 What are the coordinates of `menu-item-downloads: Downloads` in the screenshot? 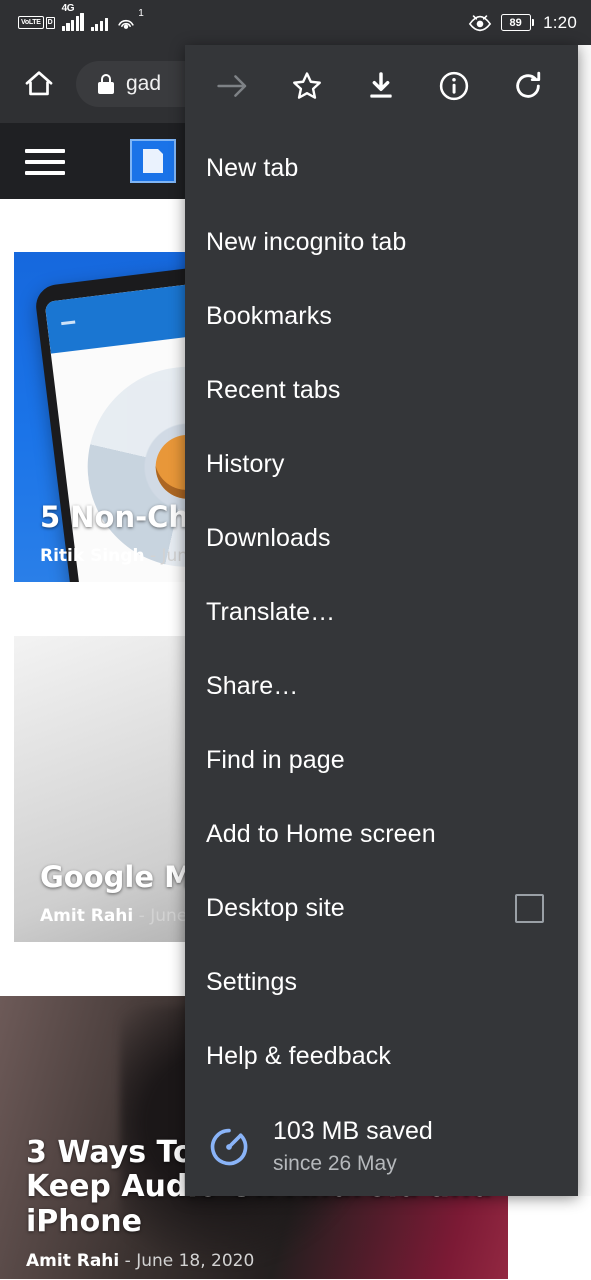 It's located at (381, 538).